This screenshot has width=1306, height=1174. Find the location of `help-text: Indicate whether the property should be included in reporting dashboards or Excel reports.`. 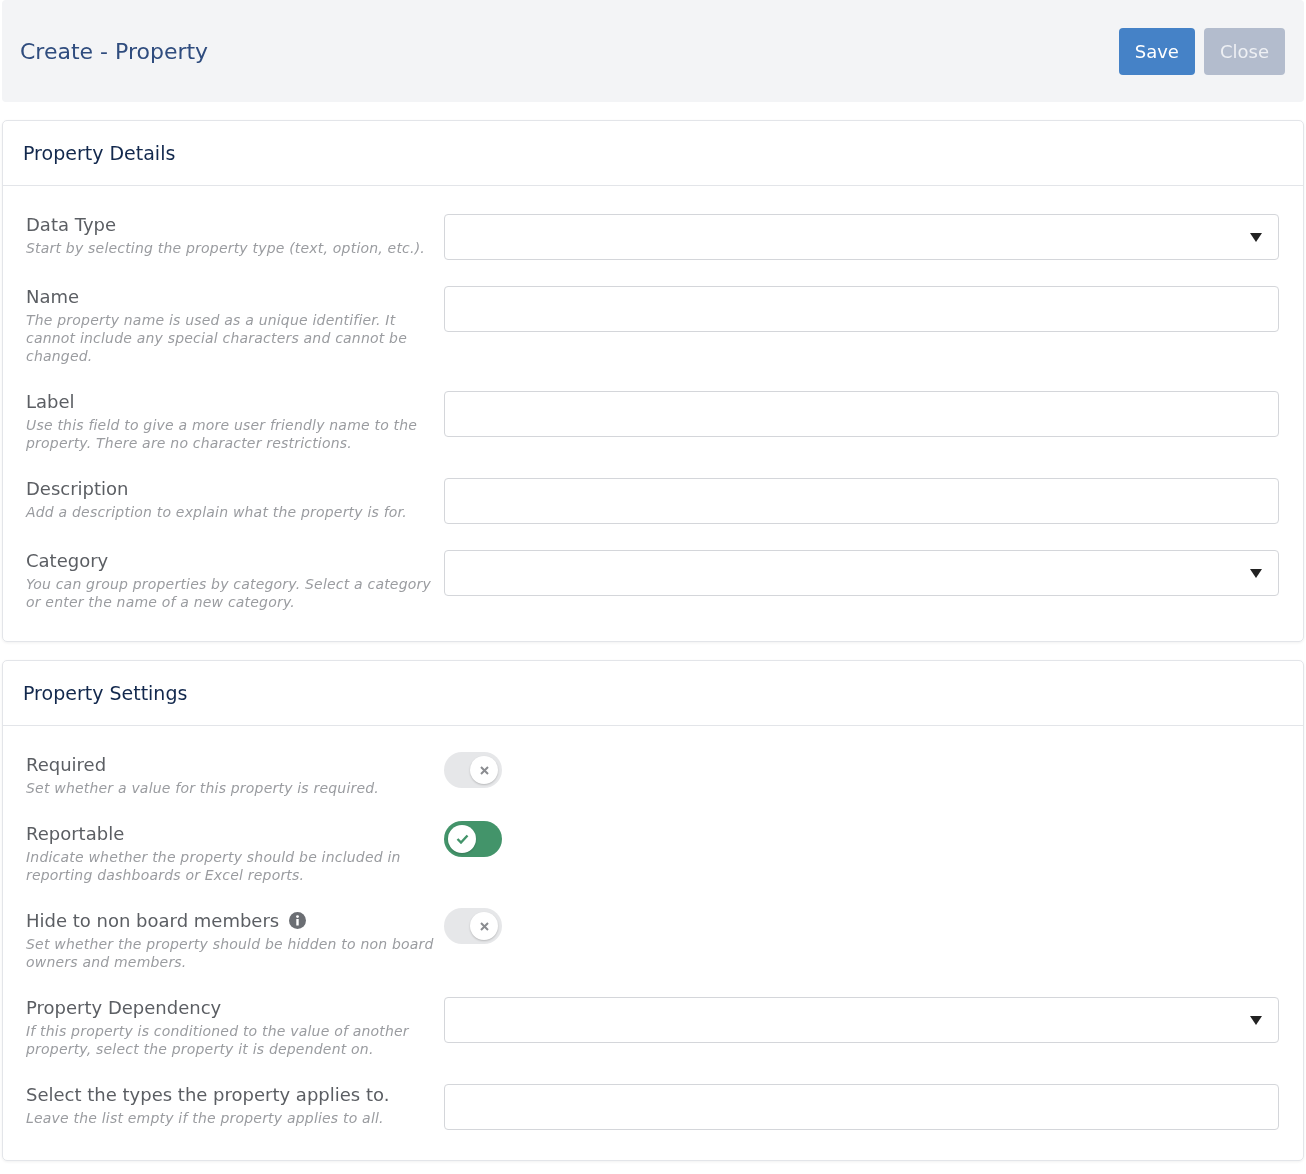

help-text: Indicate whether the property should be included in reporting dashboards or Excel reports. is located at coordinates (214, 866).